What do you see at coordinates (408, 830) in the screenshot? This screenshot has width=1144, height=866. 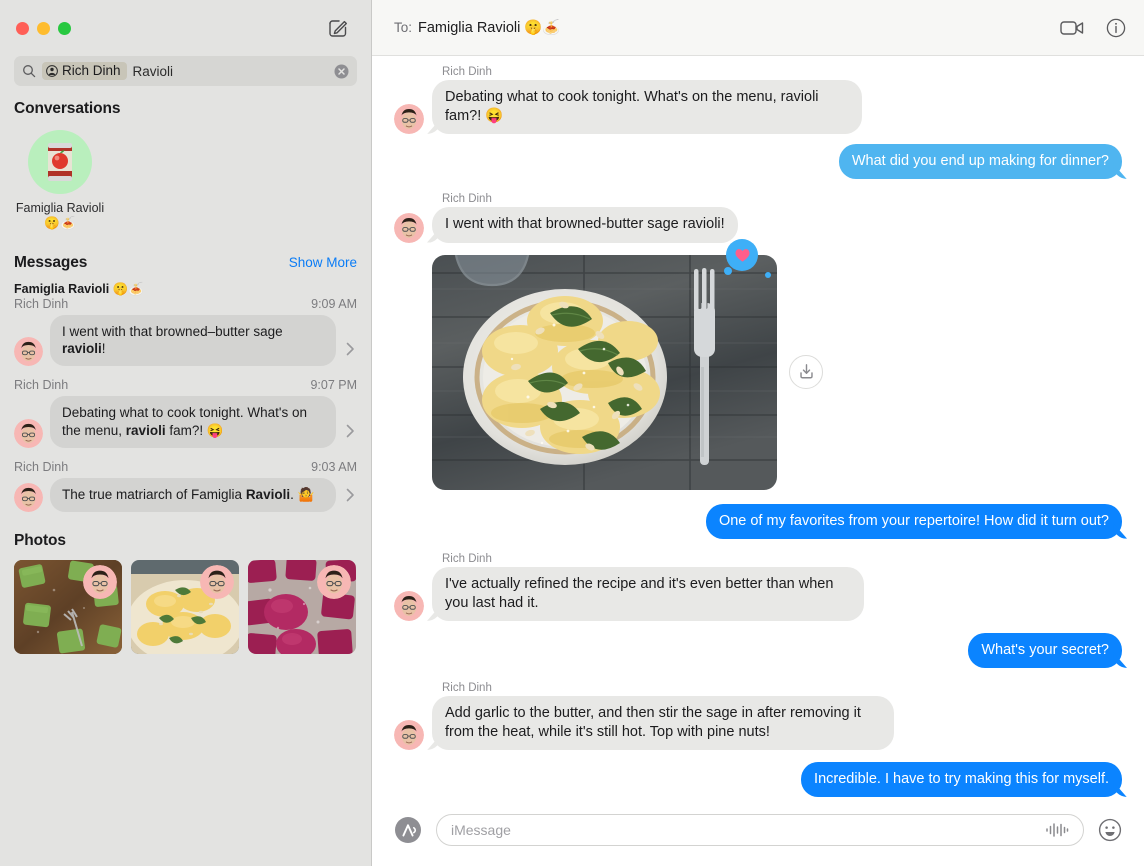 I see `app-store-icon` at bounding box center [408, 830].